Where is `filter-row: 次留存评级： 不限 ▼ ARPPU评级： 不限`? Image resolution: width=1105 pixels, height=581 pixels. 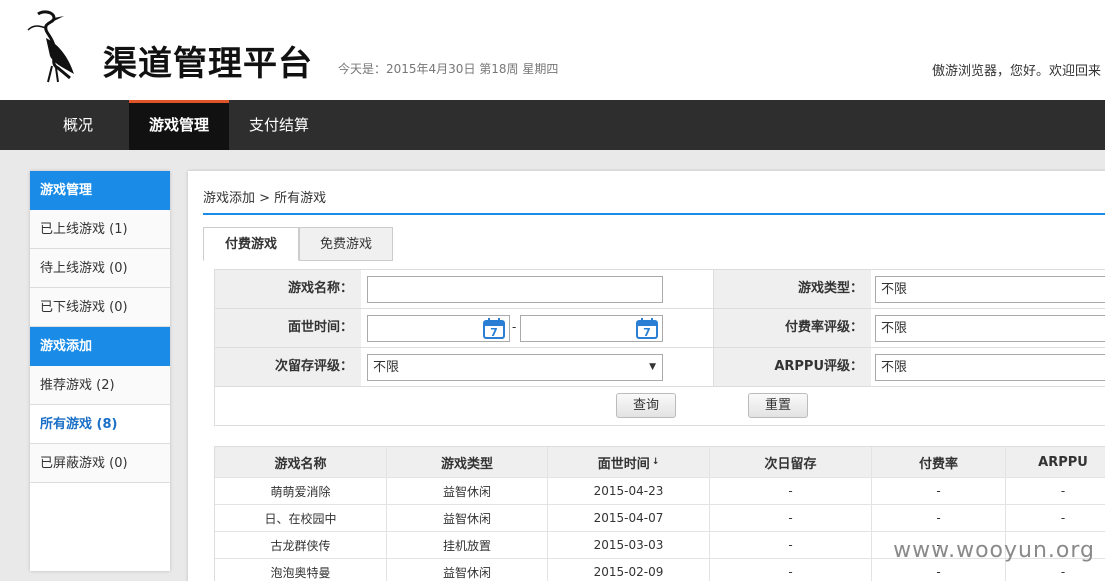 filter-row: 次留存评级： 不限 ▼ ARPPU评级： 不限 is located at coordinates (660, 367).